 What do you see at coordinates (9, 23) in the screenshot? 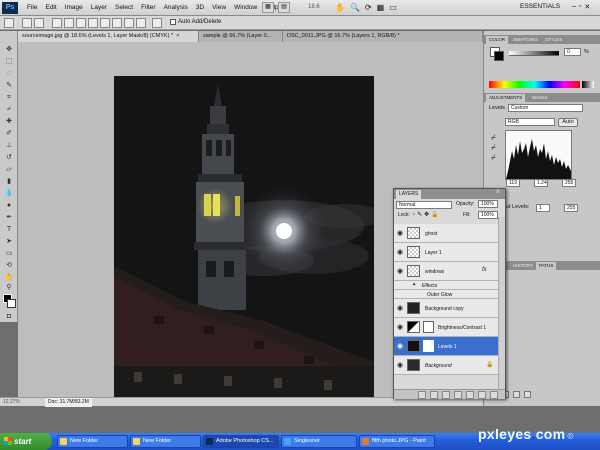
I see `tool-preset-picker` at bounding box center [9, 23].